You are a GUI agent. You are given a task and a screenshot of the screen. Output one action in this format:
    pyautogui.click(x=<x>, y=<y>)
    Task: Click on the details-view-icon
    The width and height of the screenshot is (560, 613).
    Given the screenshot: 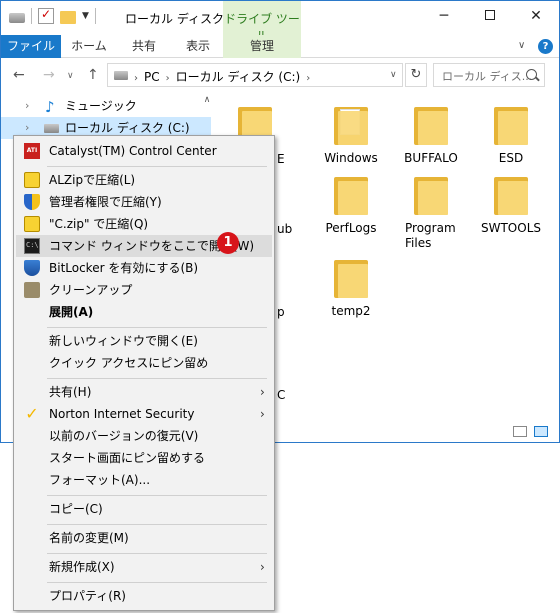 What is the action you would take?
    pyautogui.click(x=520, y=431)
    